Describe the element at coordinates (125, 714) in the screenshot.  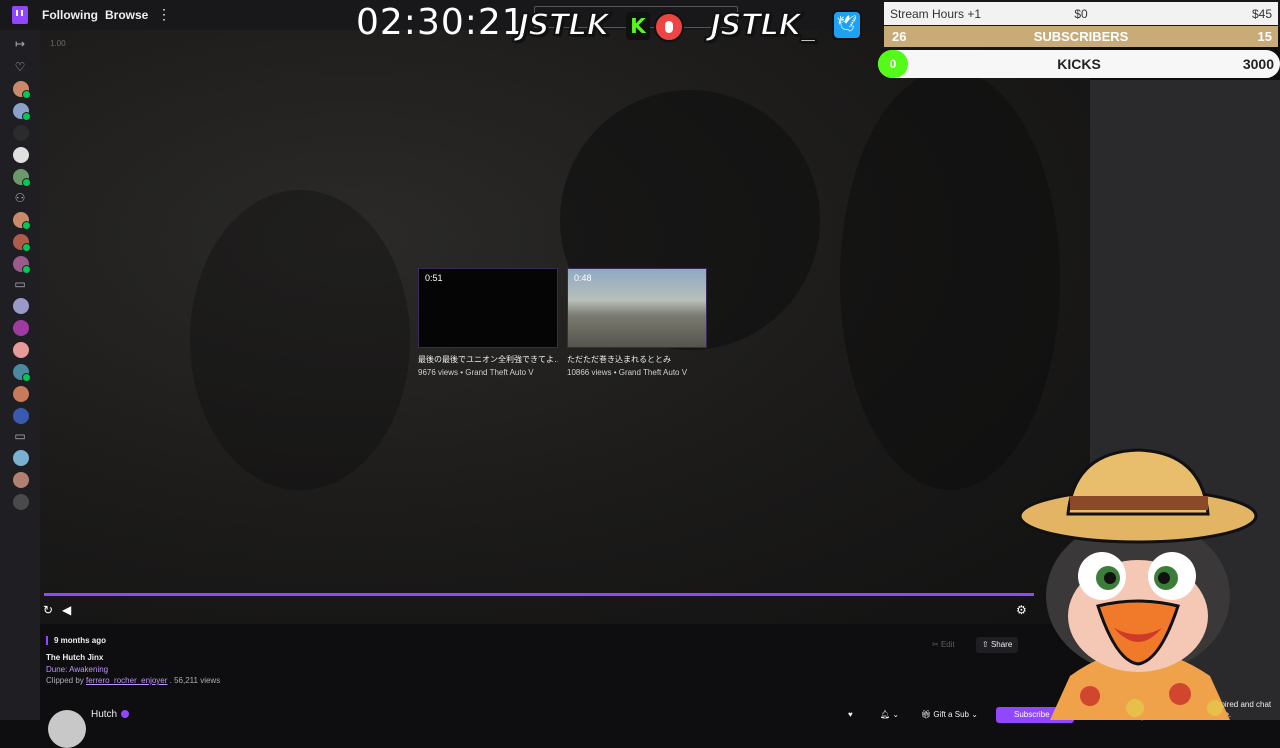
I see `verified-icon` at that location.